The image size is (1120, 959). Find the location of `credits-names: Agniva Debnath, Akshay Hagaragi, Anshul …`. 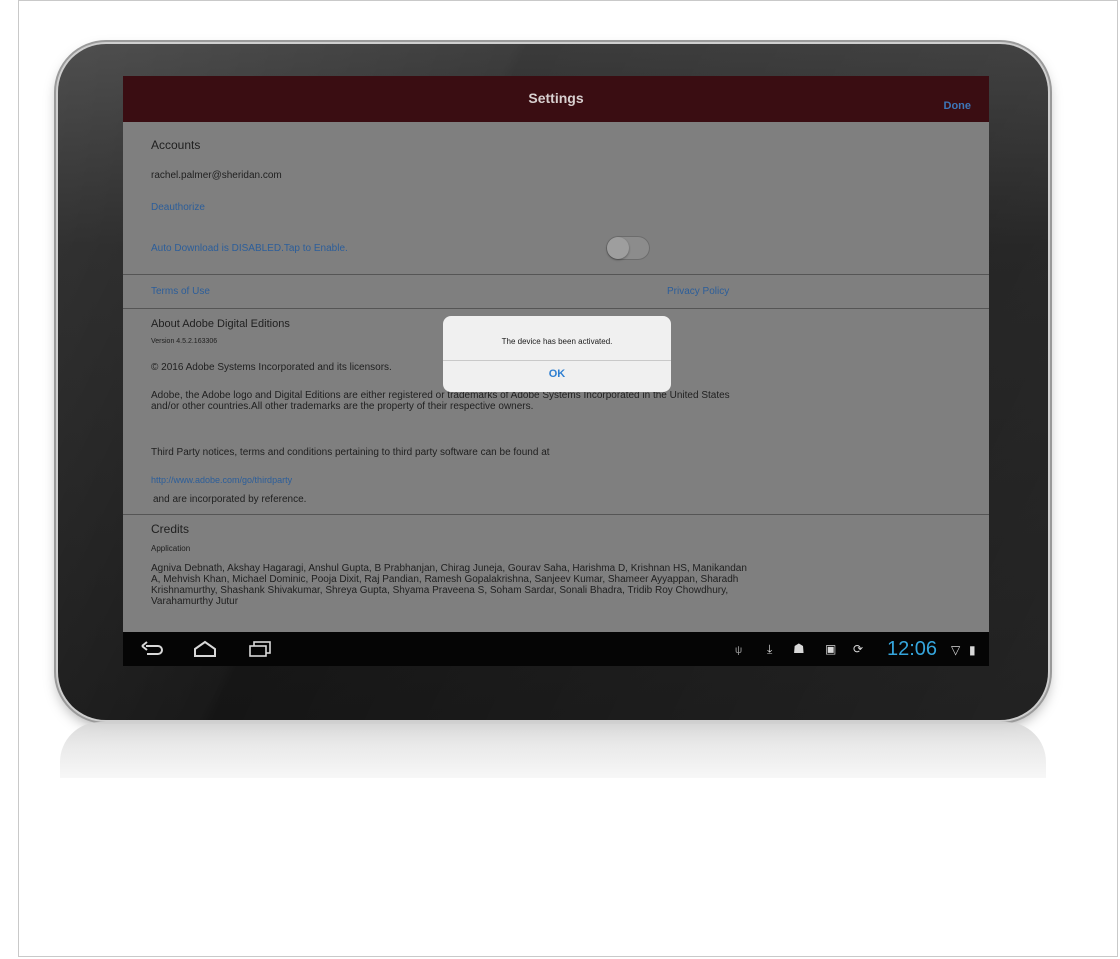

credits-names: Agniva Debnath, Akshay Hagaragi, Anshul … is located at coordinates (449, 585).